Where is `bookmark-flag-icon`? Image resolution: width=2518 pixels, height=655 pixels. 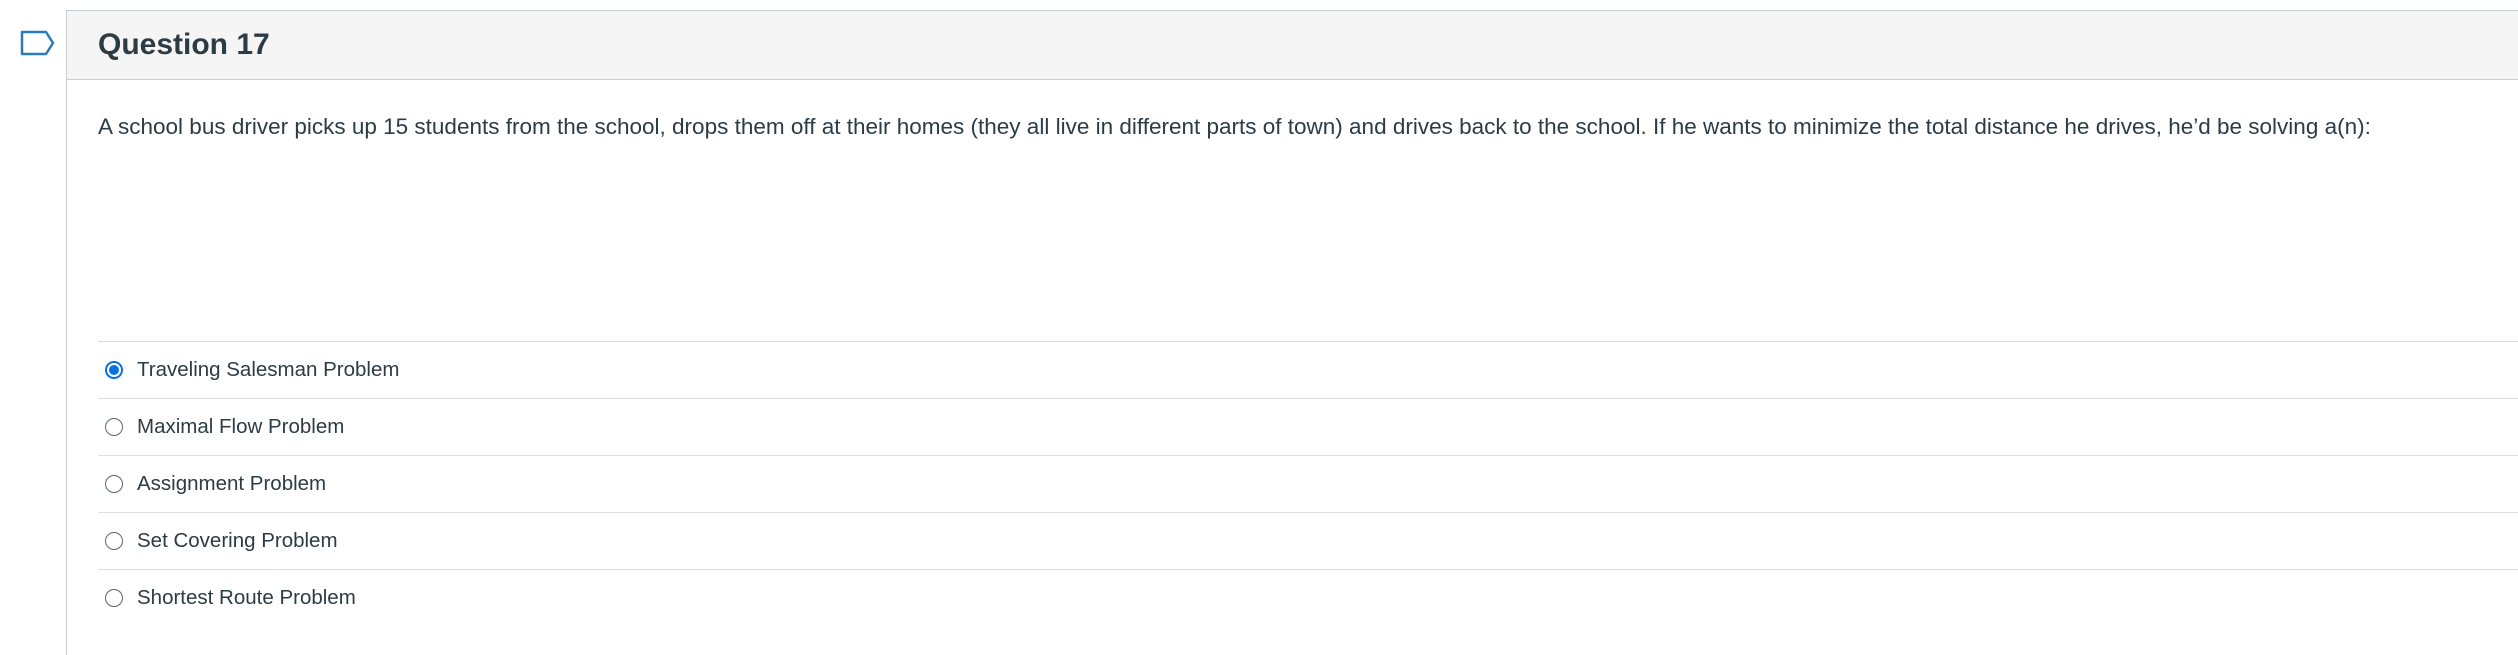 bookmark-flag-icon is located at coordinates (38, 43).